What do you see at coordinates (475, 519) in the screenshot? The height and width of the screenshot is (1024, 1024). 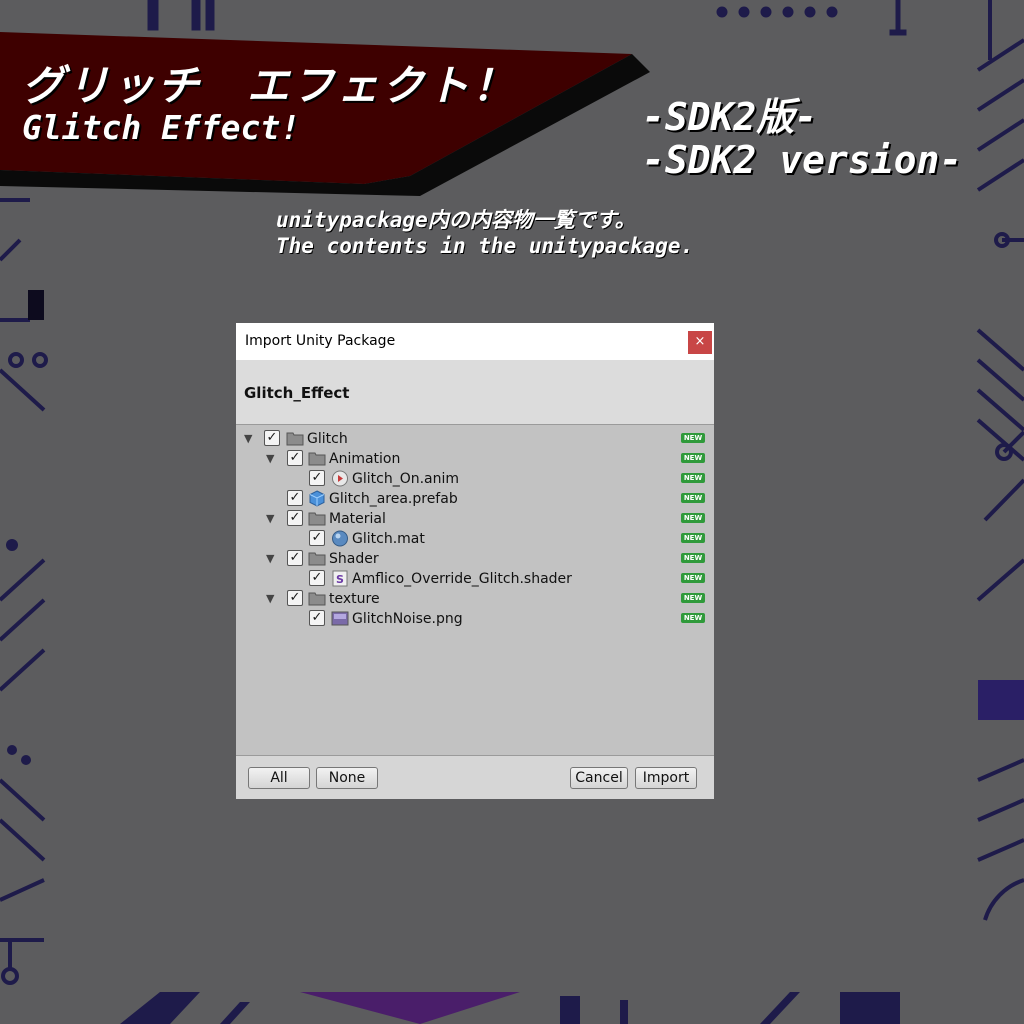 I see `tree-row-material-folder: ▼ ✓ Material NEW` at bounding box center [475, 519].